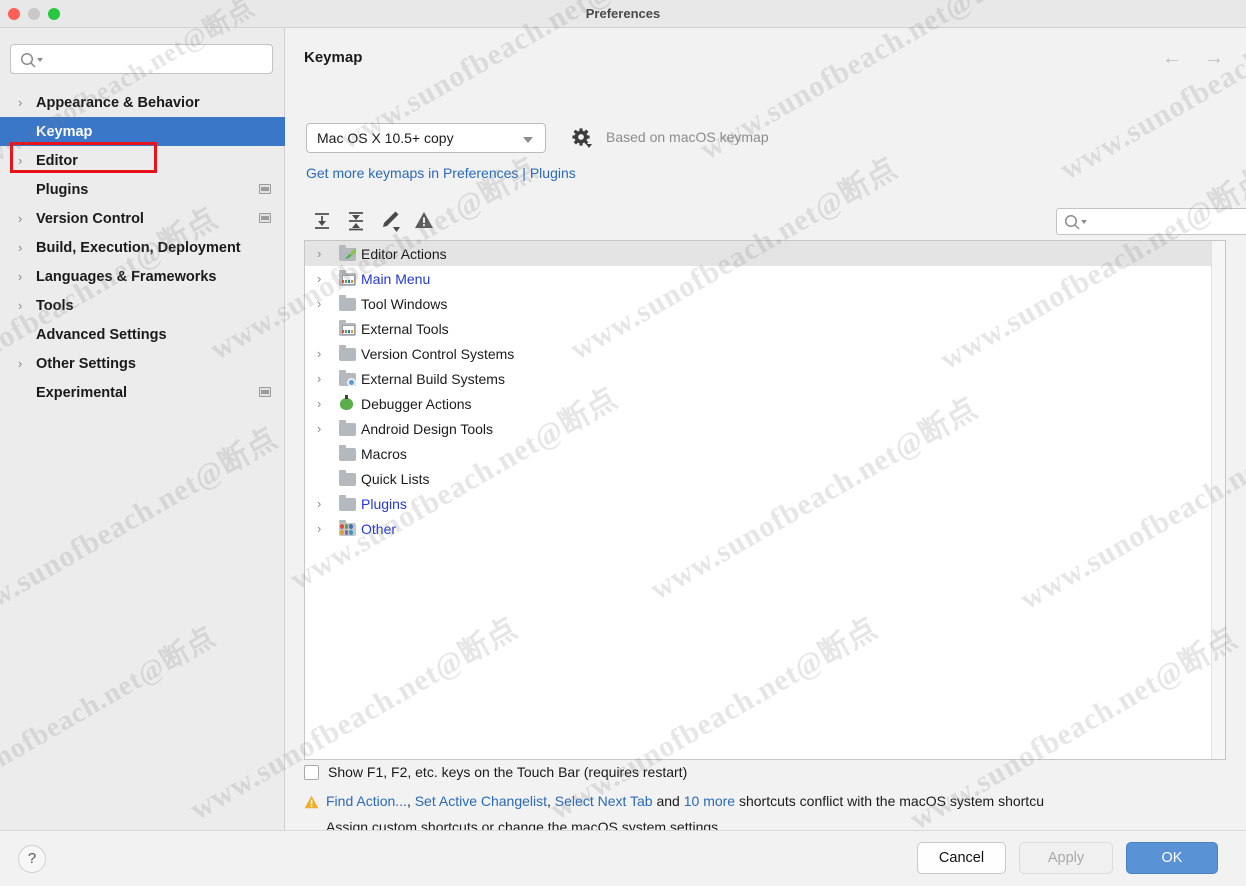 The height and width of the screenshot is (886, 1246). I want to click on ten-more-link: 10 more, so click(709, 801).